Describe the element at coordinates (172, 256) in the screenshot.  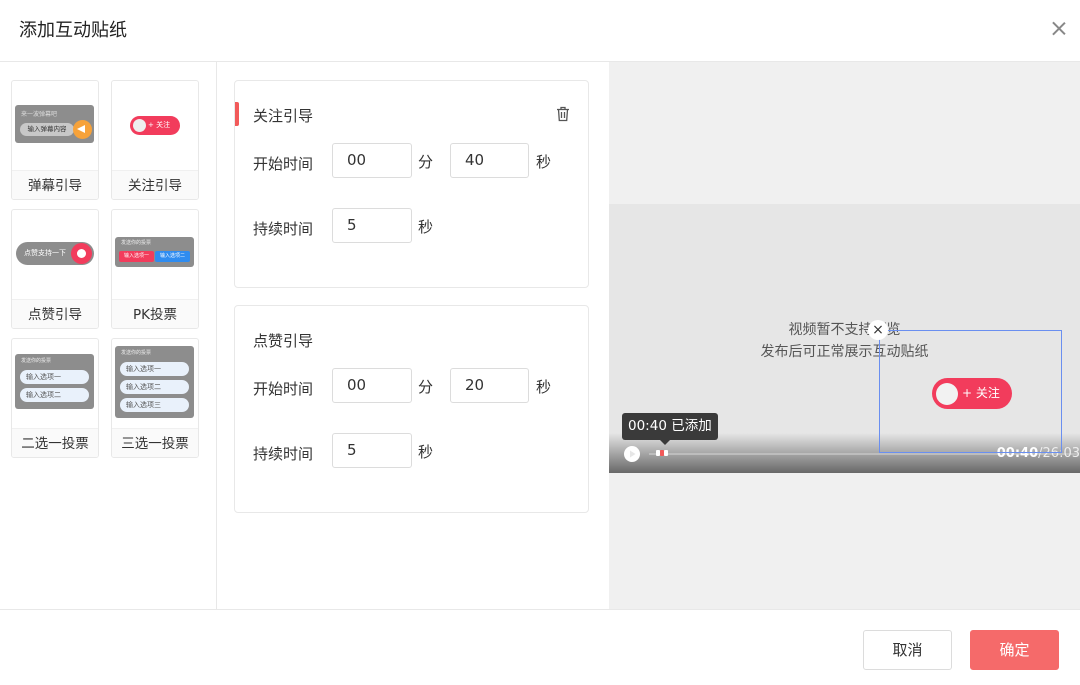
I see `pk-option-b: 输入选项二` at that location.